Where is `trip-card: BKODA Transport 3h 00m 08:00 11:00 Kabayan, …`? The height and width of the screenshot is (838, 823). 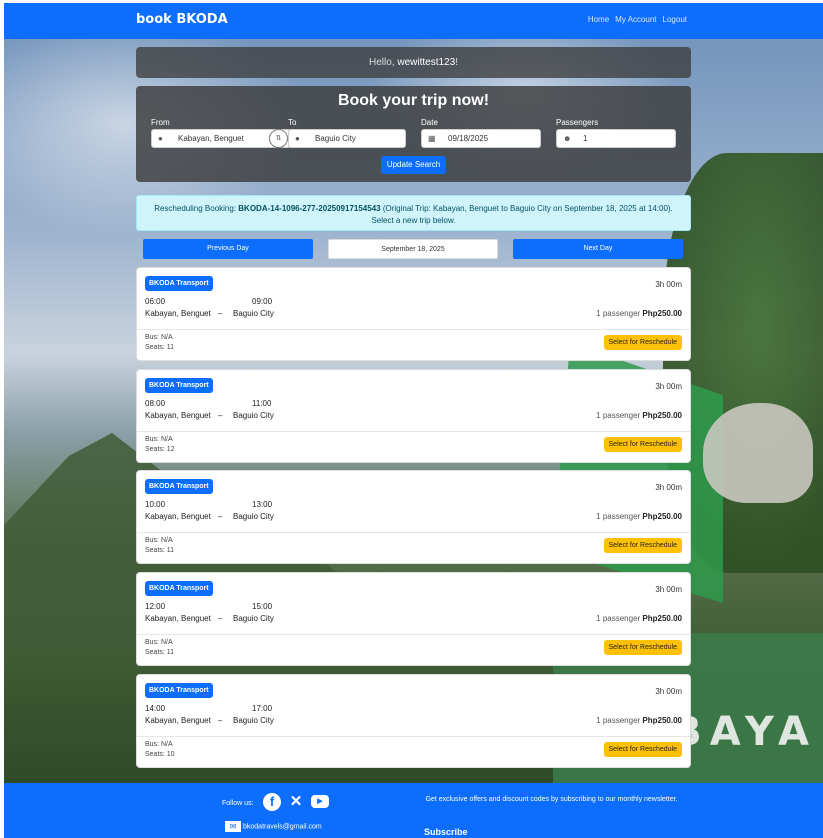 trip-card: BKODA Transport 3h 00m 08:00 11:00 Kabayan, … is located at coordinates (413, 416).